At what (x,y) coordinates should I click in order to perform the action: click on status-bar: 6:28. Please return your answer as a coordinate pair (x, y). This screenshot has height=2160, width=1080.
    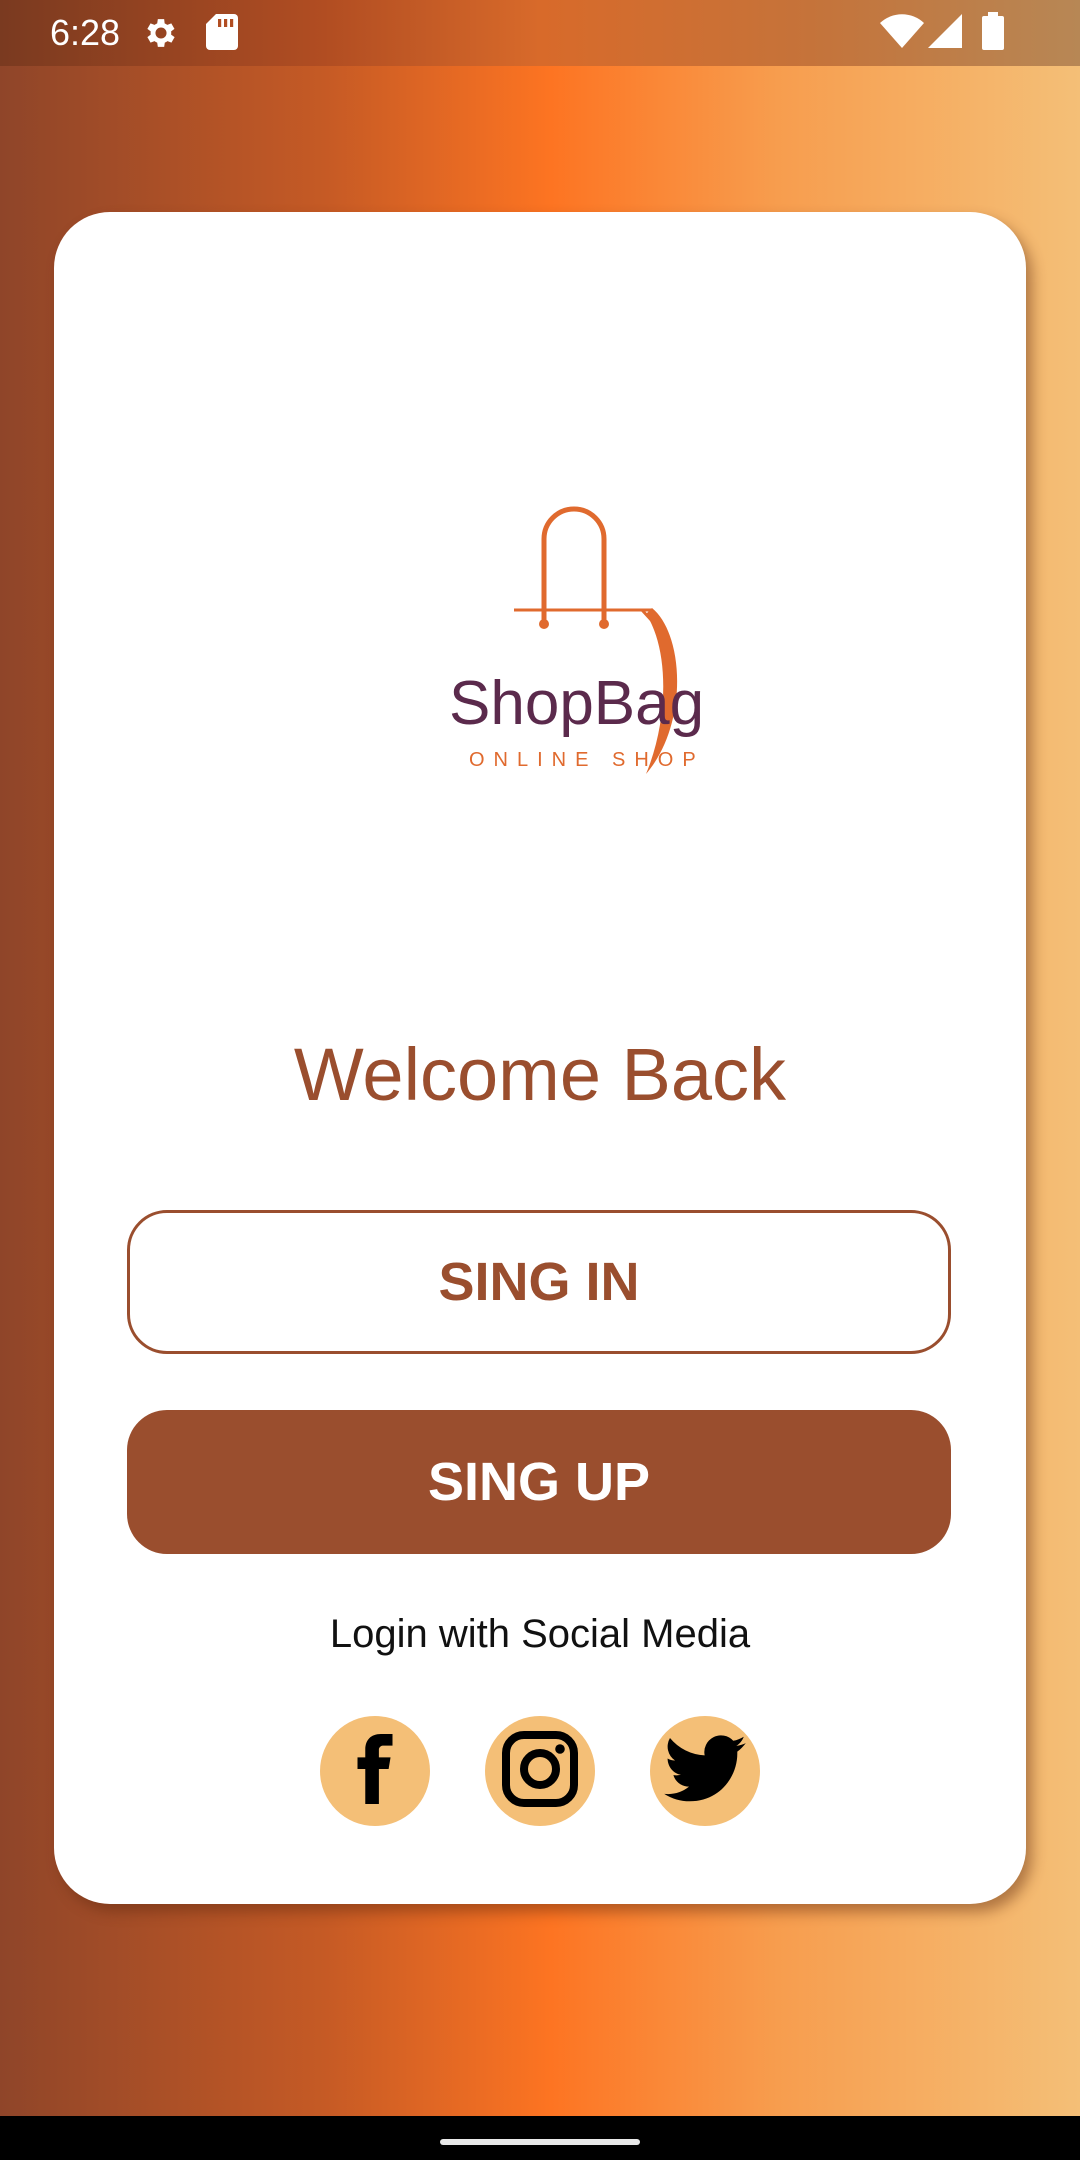
    Looking at the image, I should click on (540, 33).